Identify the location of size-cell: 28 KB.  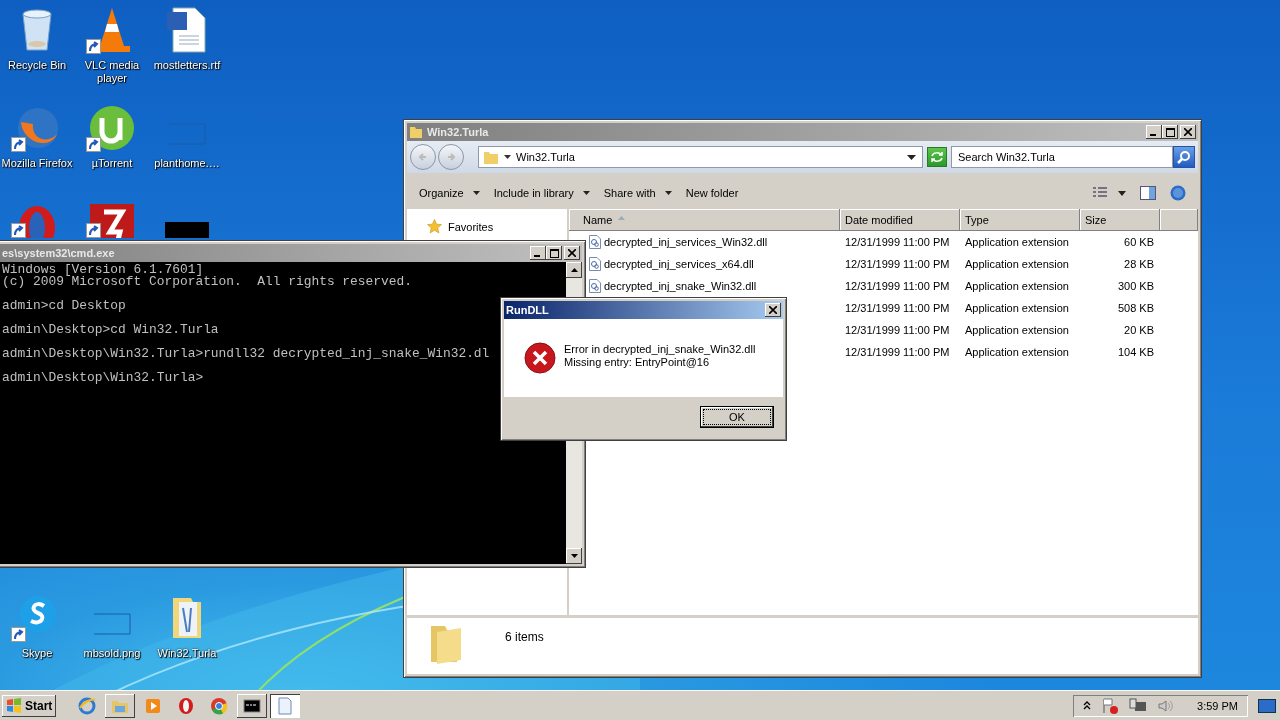
(1139, 264).